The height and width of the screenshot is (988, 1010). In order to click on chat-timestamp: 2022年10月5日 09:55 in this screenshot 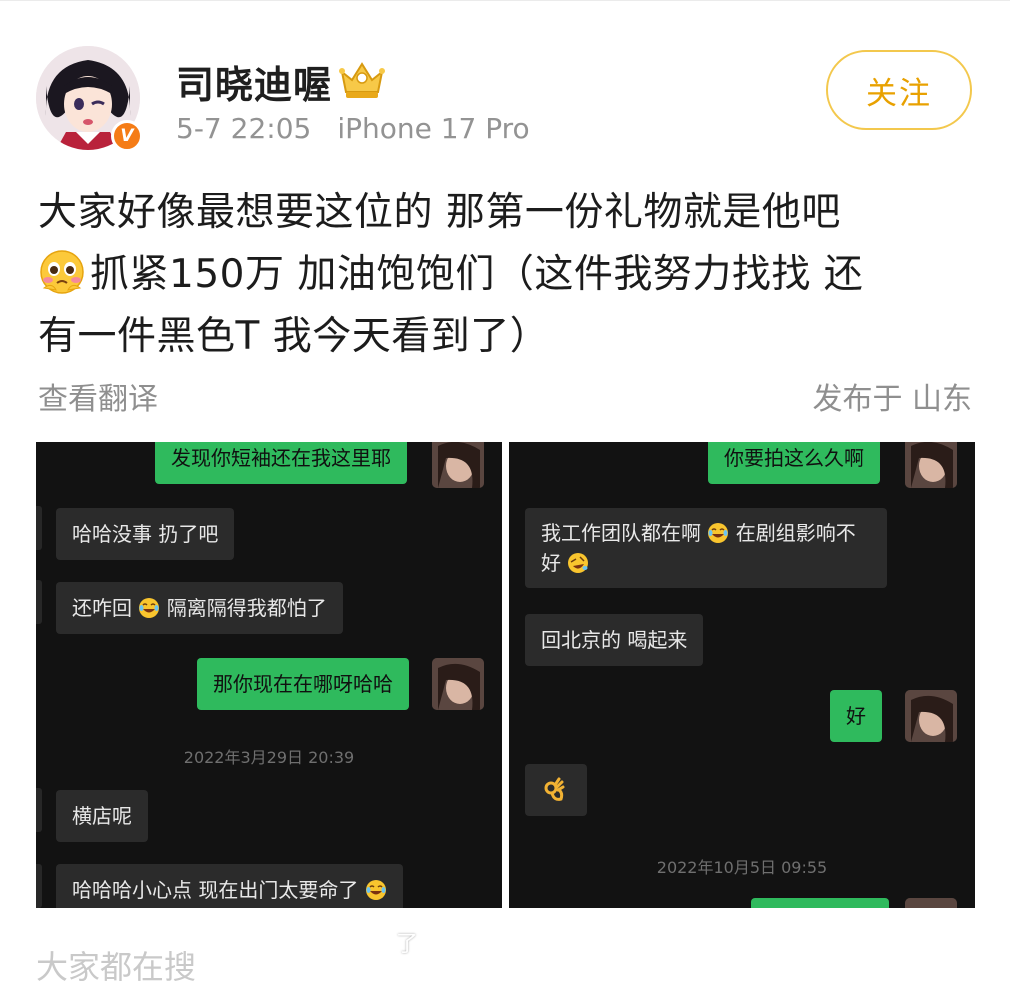, I will do `click(742, 867)`.